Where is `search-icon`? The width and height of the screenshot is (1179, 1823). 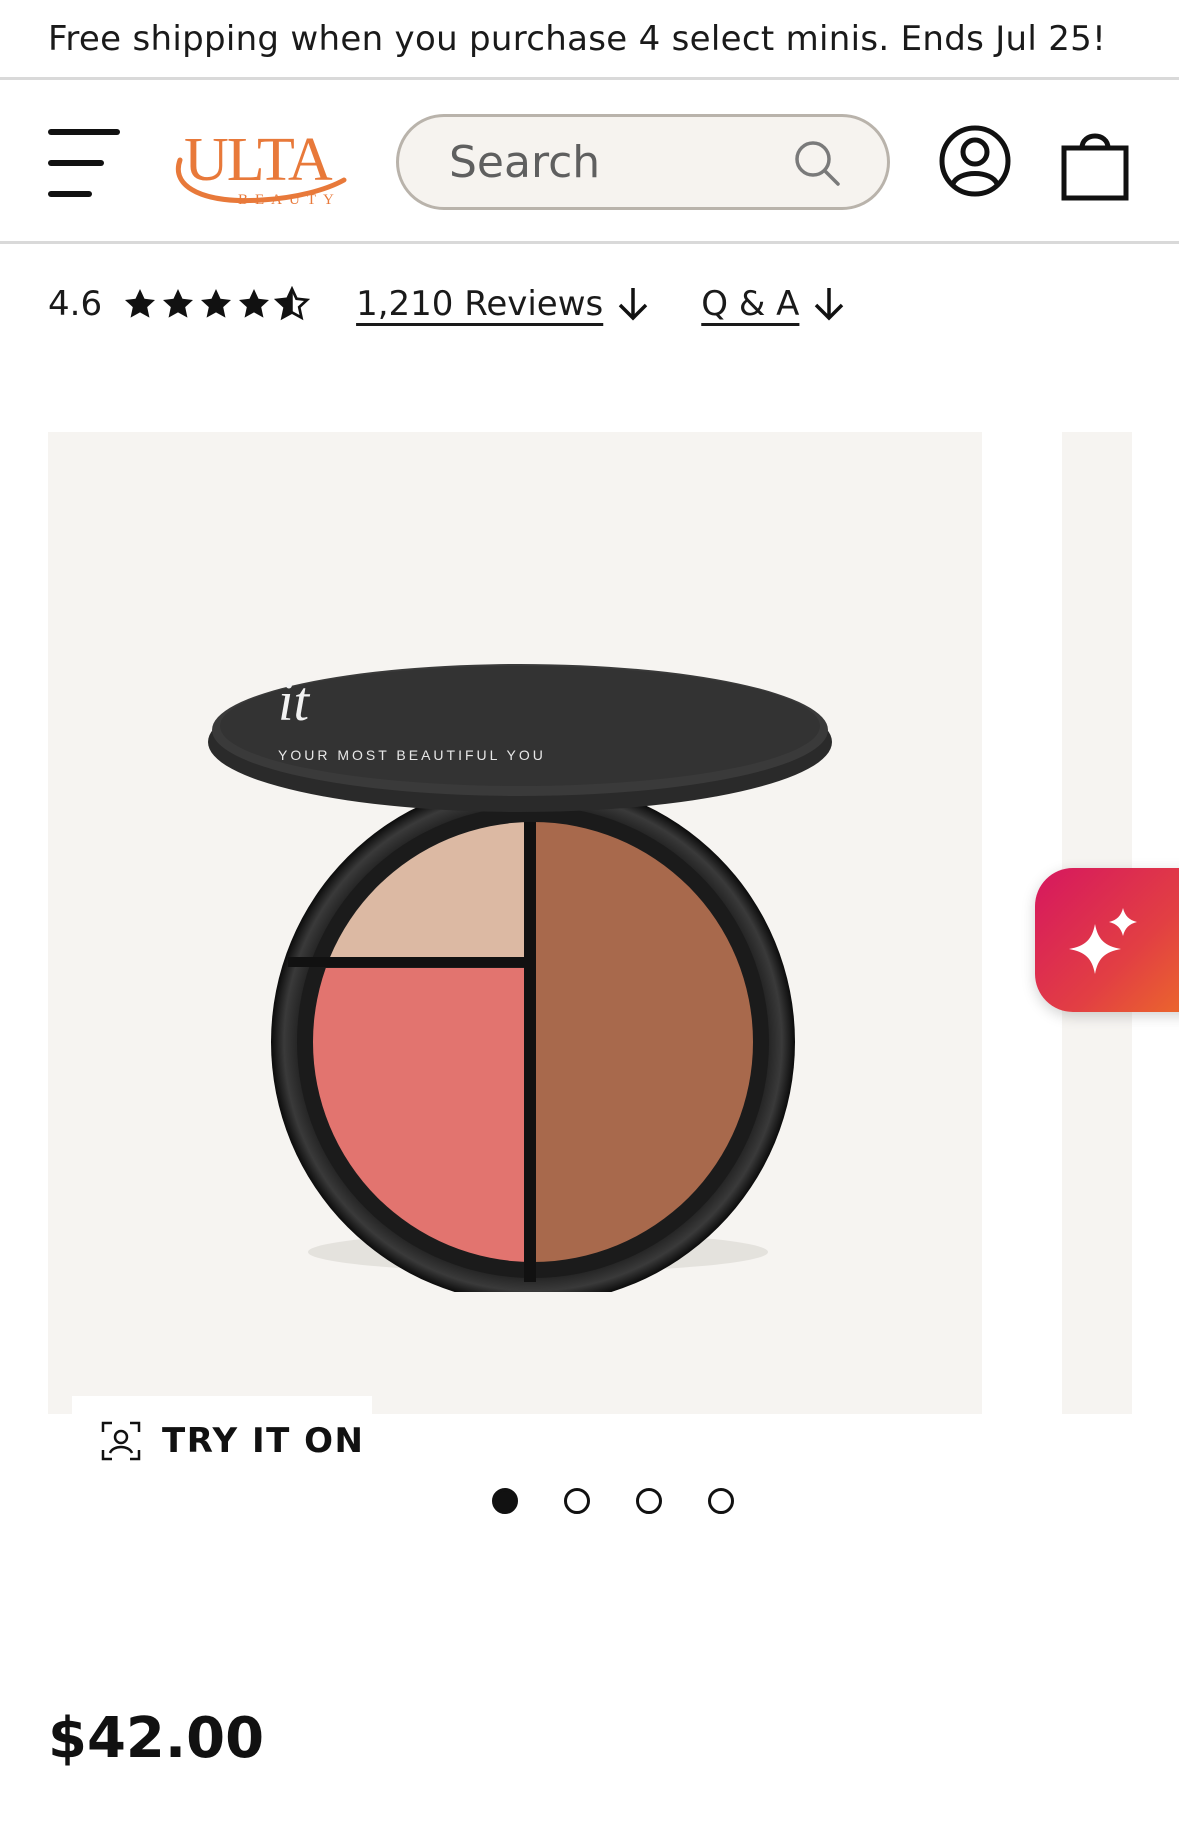
search-icon is located at coordinates (817, 163).